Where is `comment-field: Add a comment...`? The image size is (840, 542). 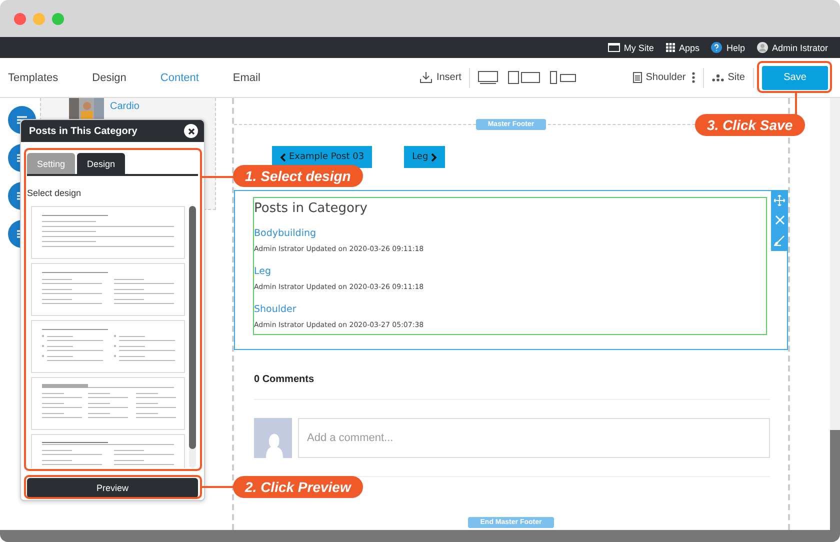
comment-field: Add a comment... is located at coordinates (534, 438).